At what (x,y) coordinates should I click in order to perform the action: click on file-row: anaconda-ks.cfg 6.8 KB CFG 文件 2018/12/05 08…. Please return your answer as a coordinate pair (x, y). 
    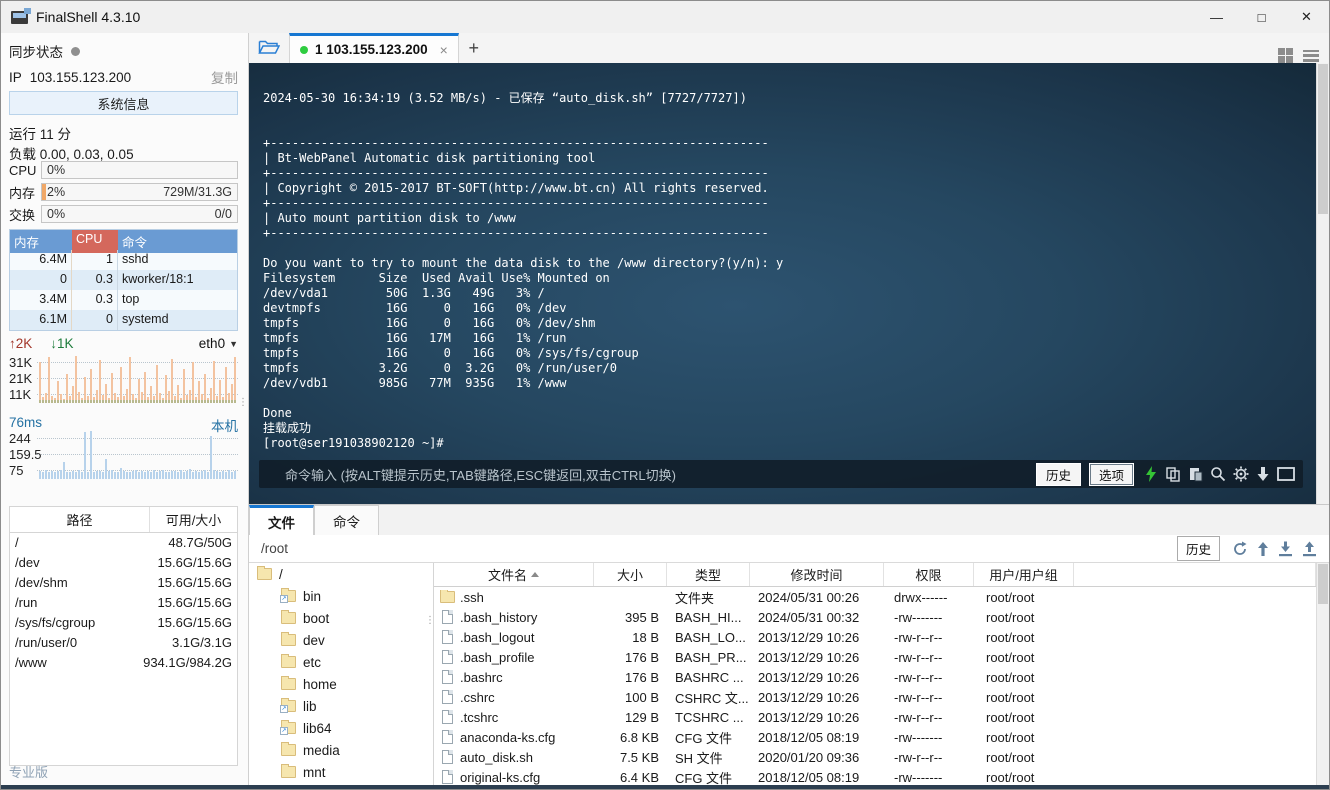
    Looking at the image, I should click on (875, 737).